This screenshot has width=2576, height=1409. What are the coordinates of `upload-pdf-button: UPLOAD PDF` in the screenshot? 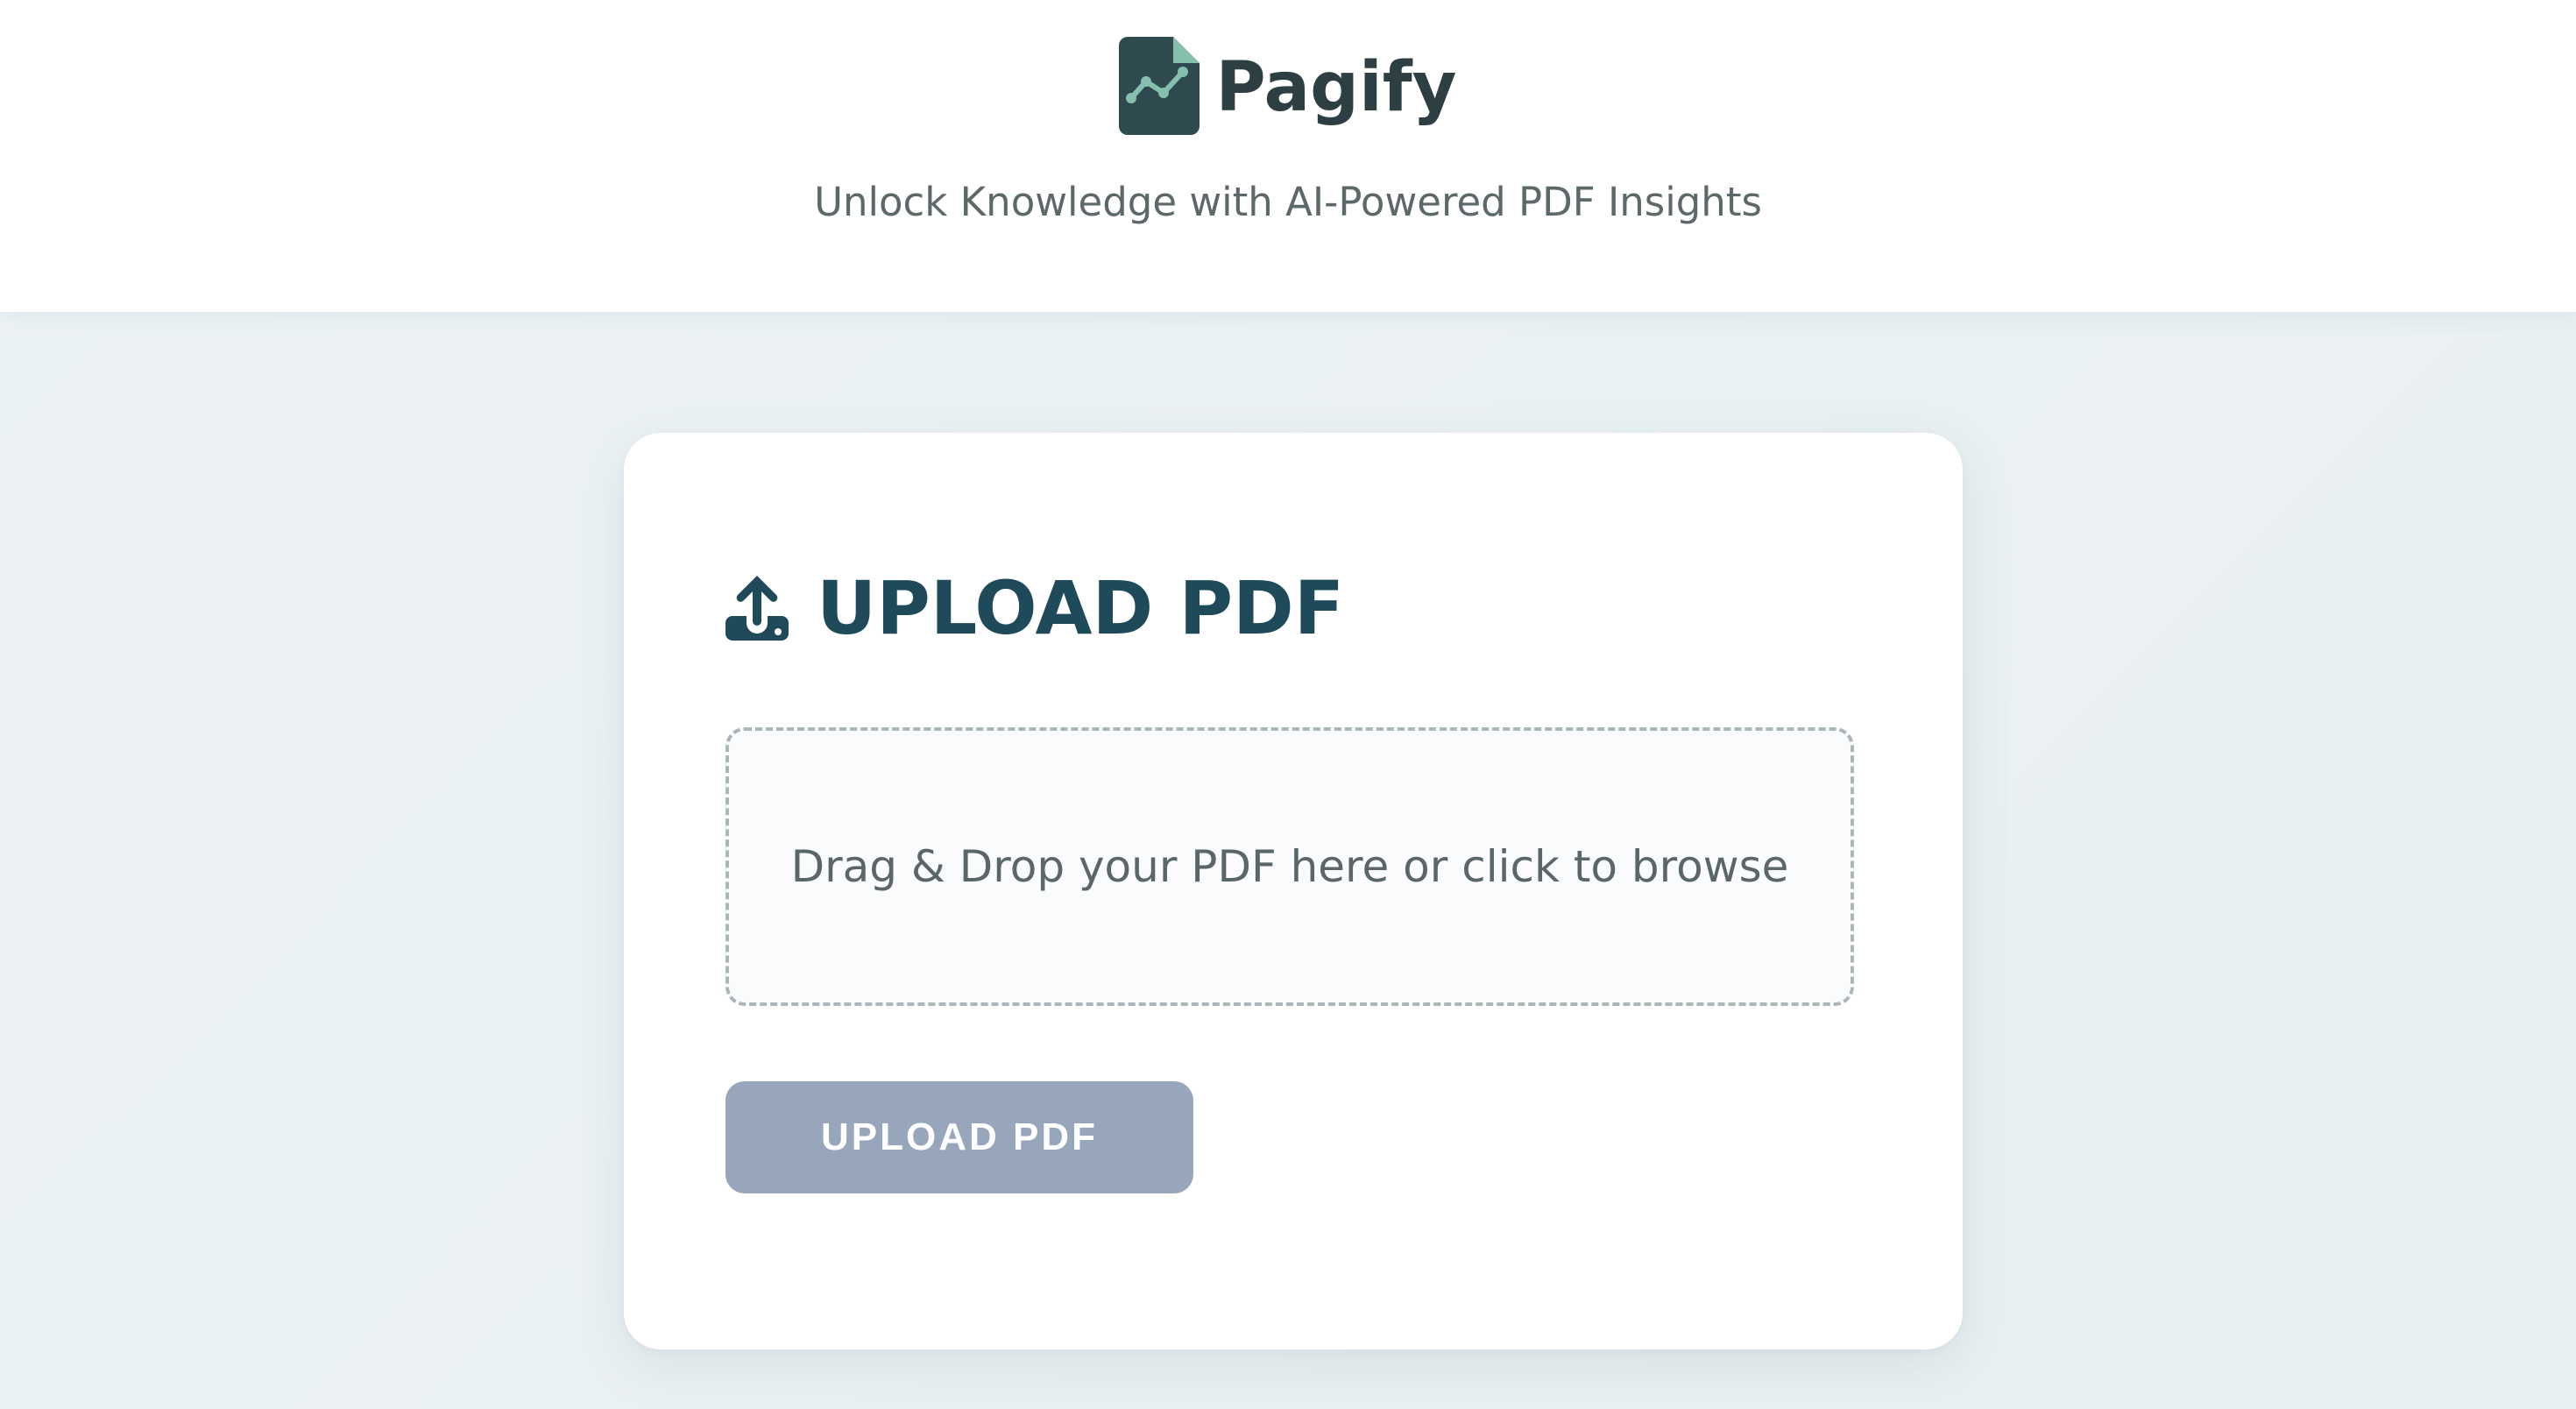 It's located at (959, 1137).